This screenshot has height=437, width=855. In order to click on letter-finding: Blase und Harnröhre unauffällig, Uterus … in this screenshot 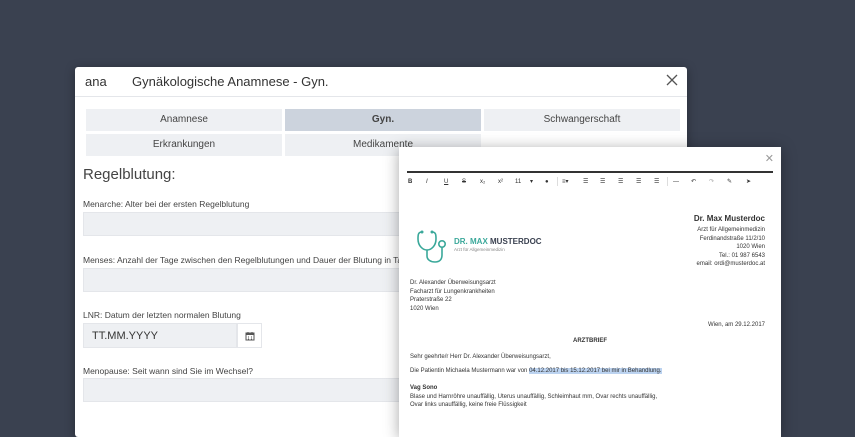, I will do `click(534, 396)`.